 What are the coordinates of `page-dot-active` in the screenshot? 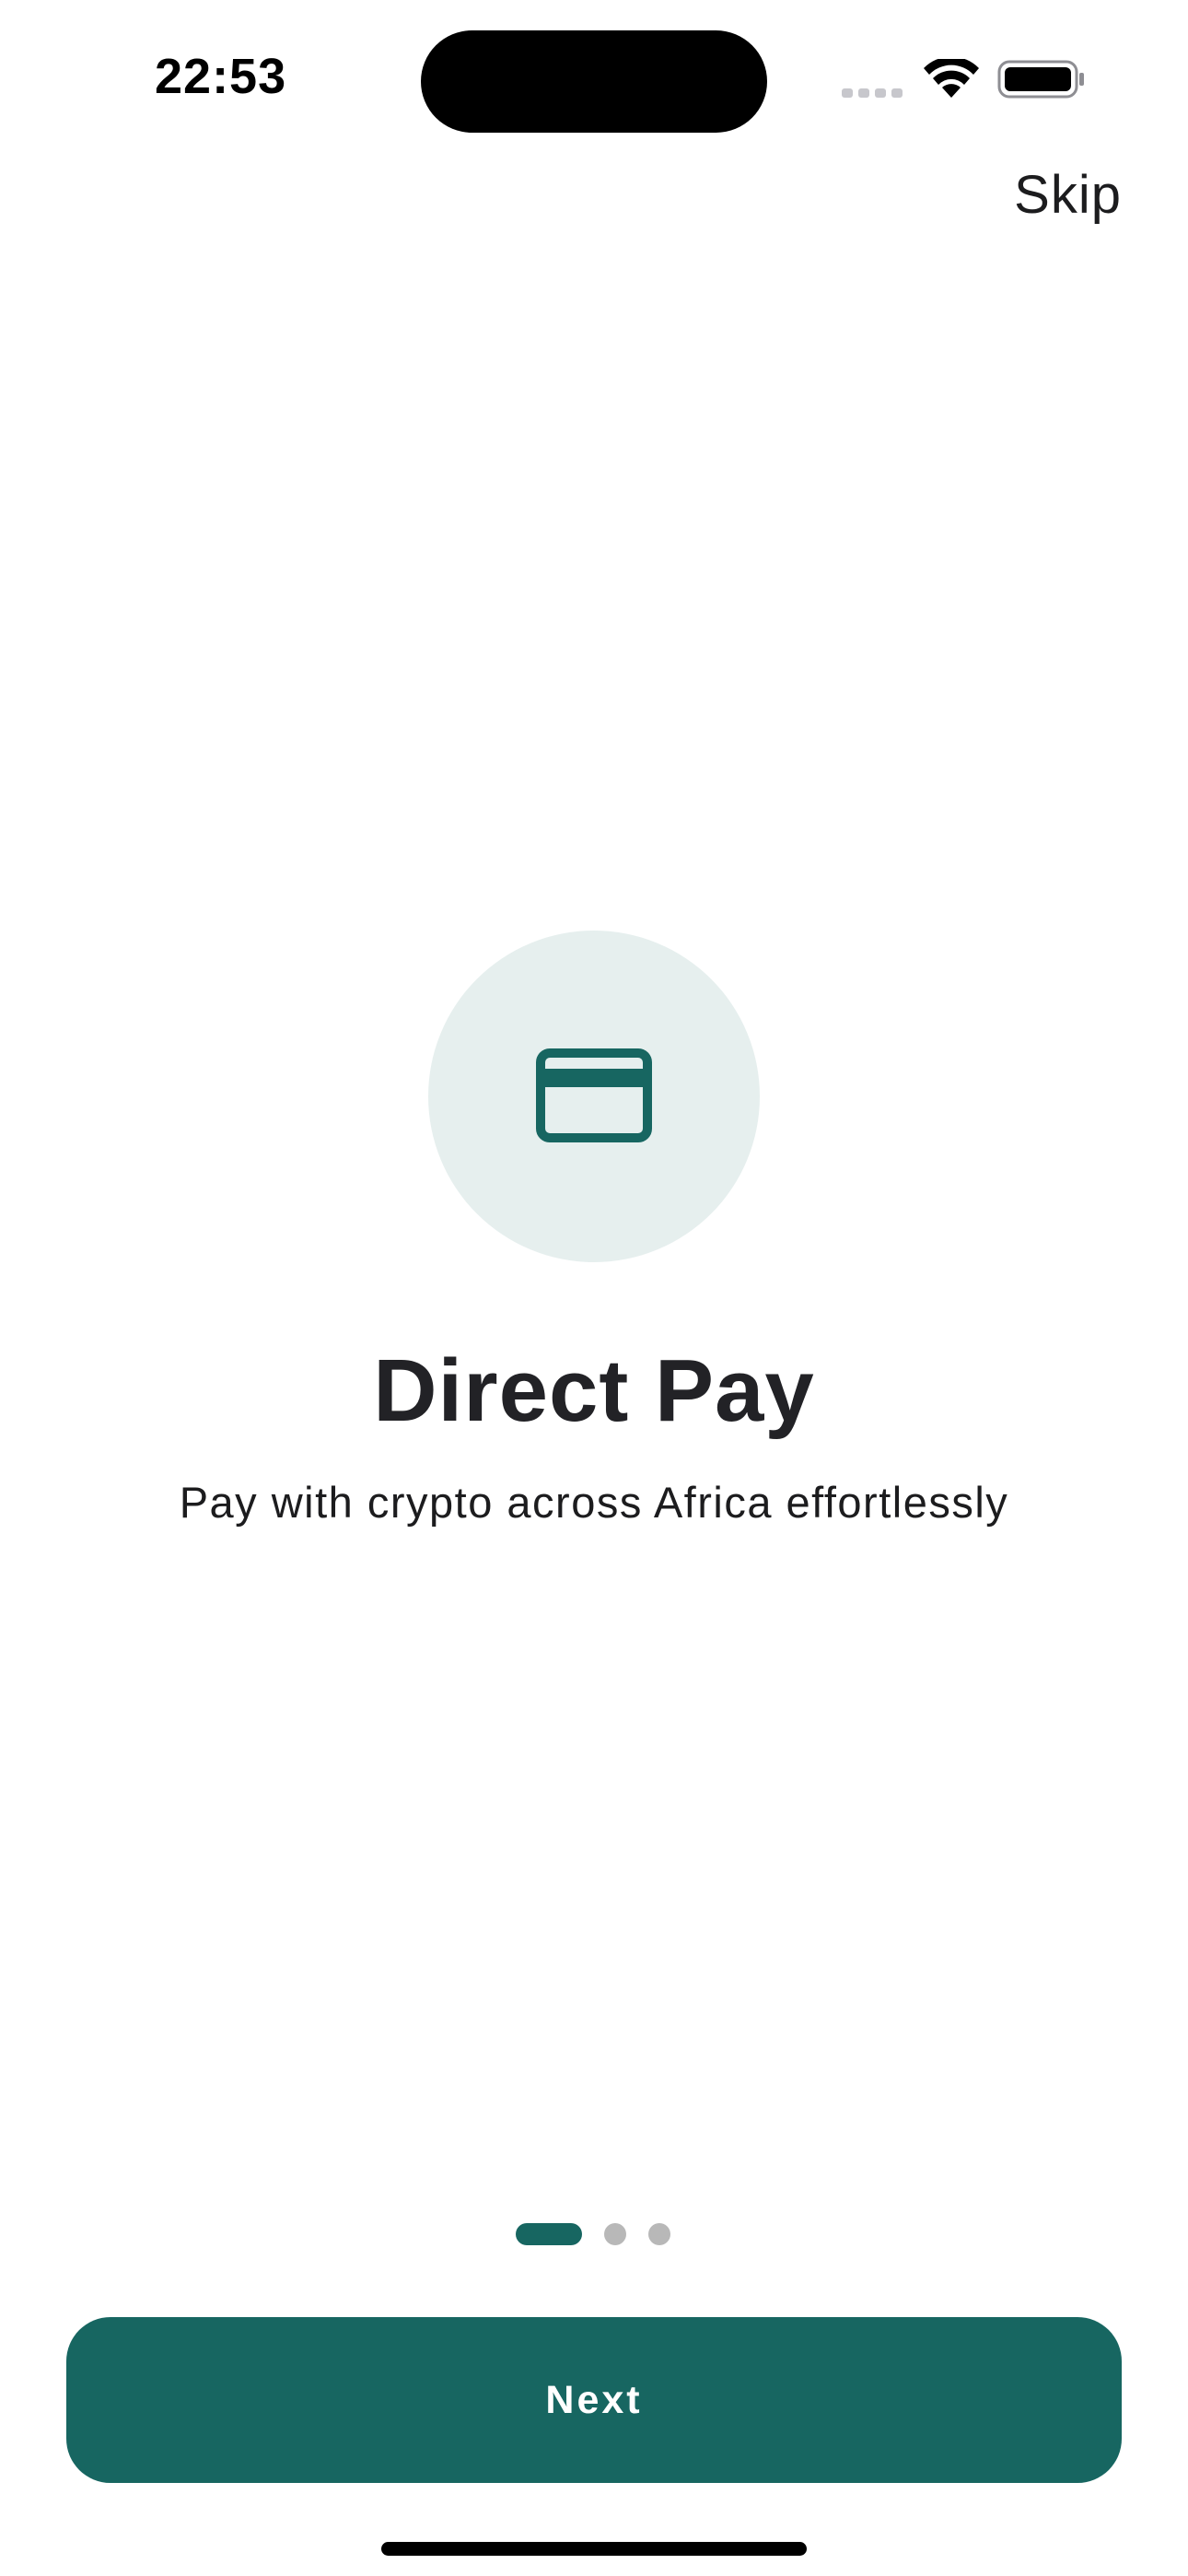 It's located at (549, 2234).